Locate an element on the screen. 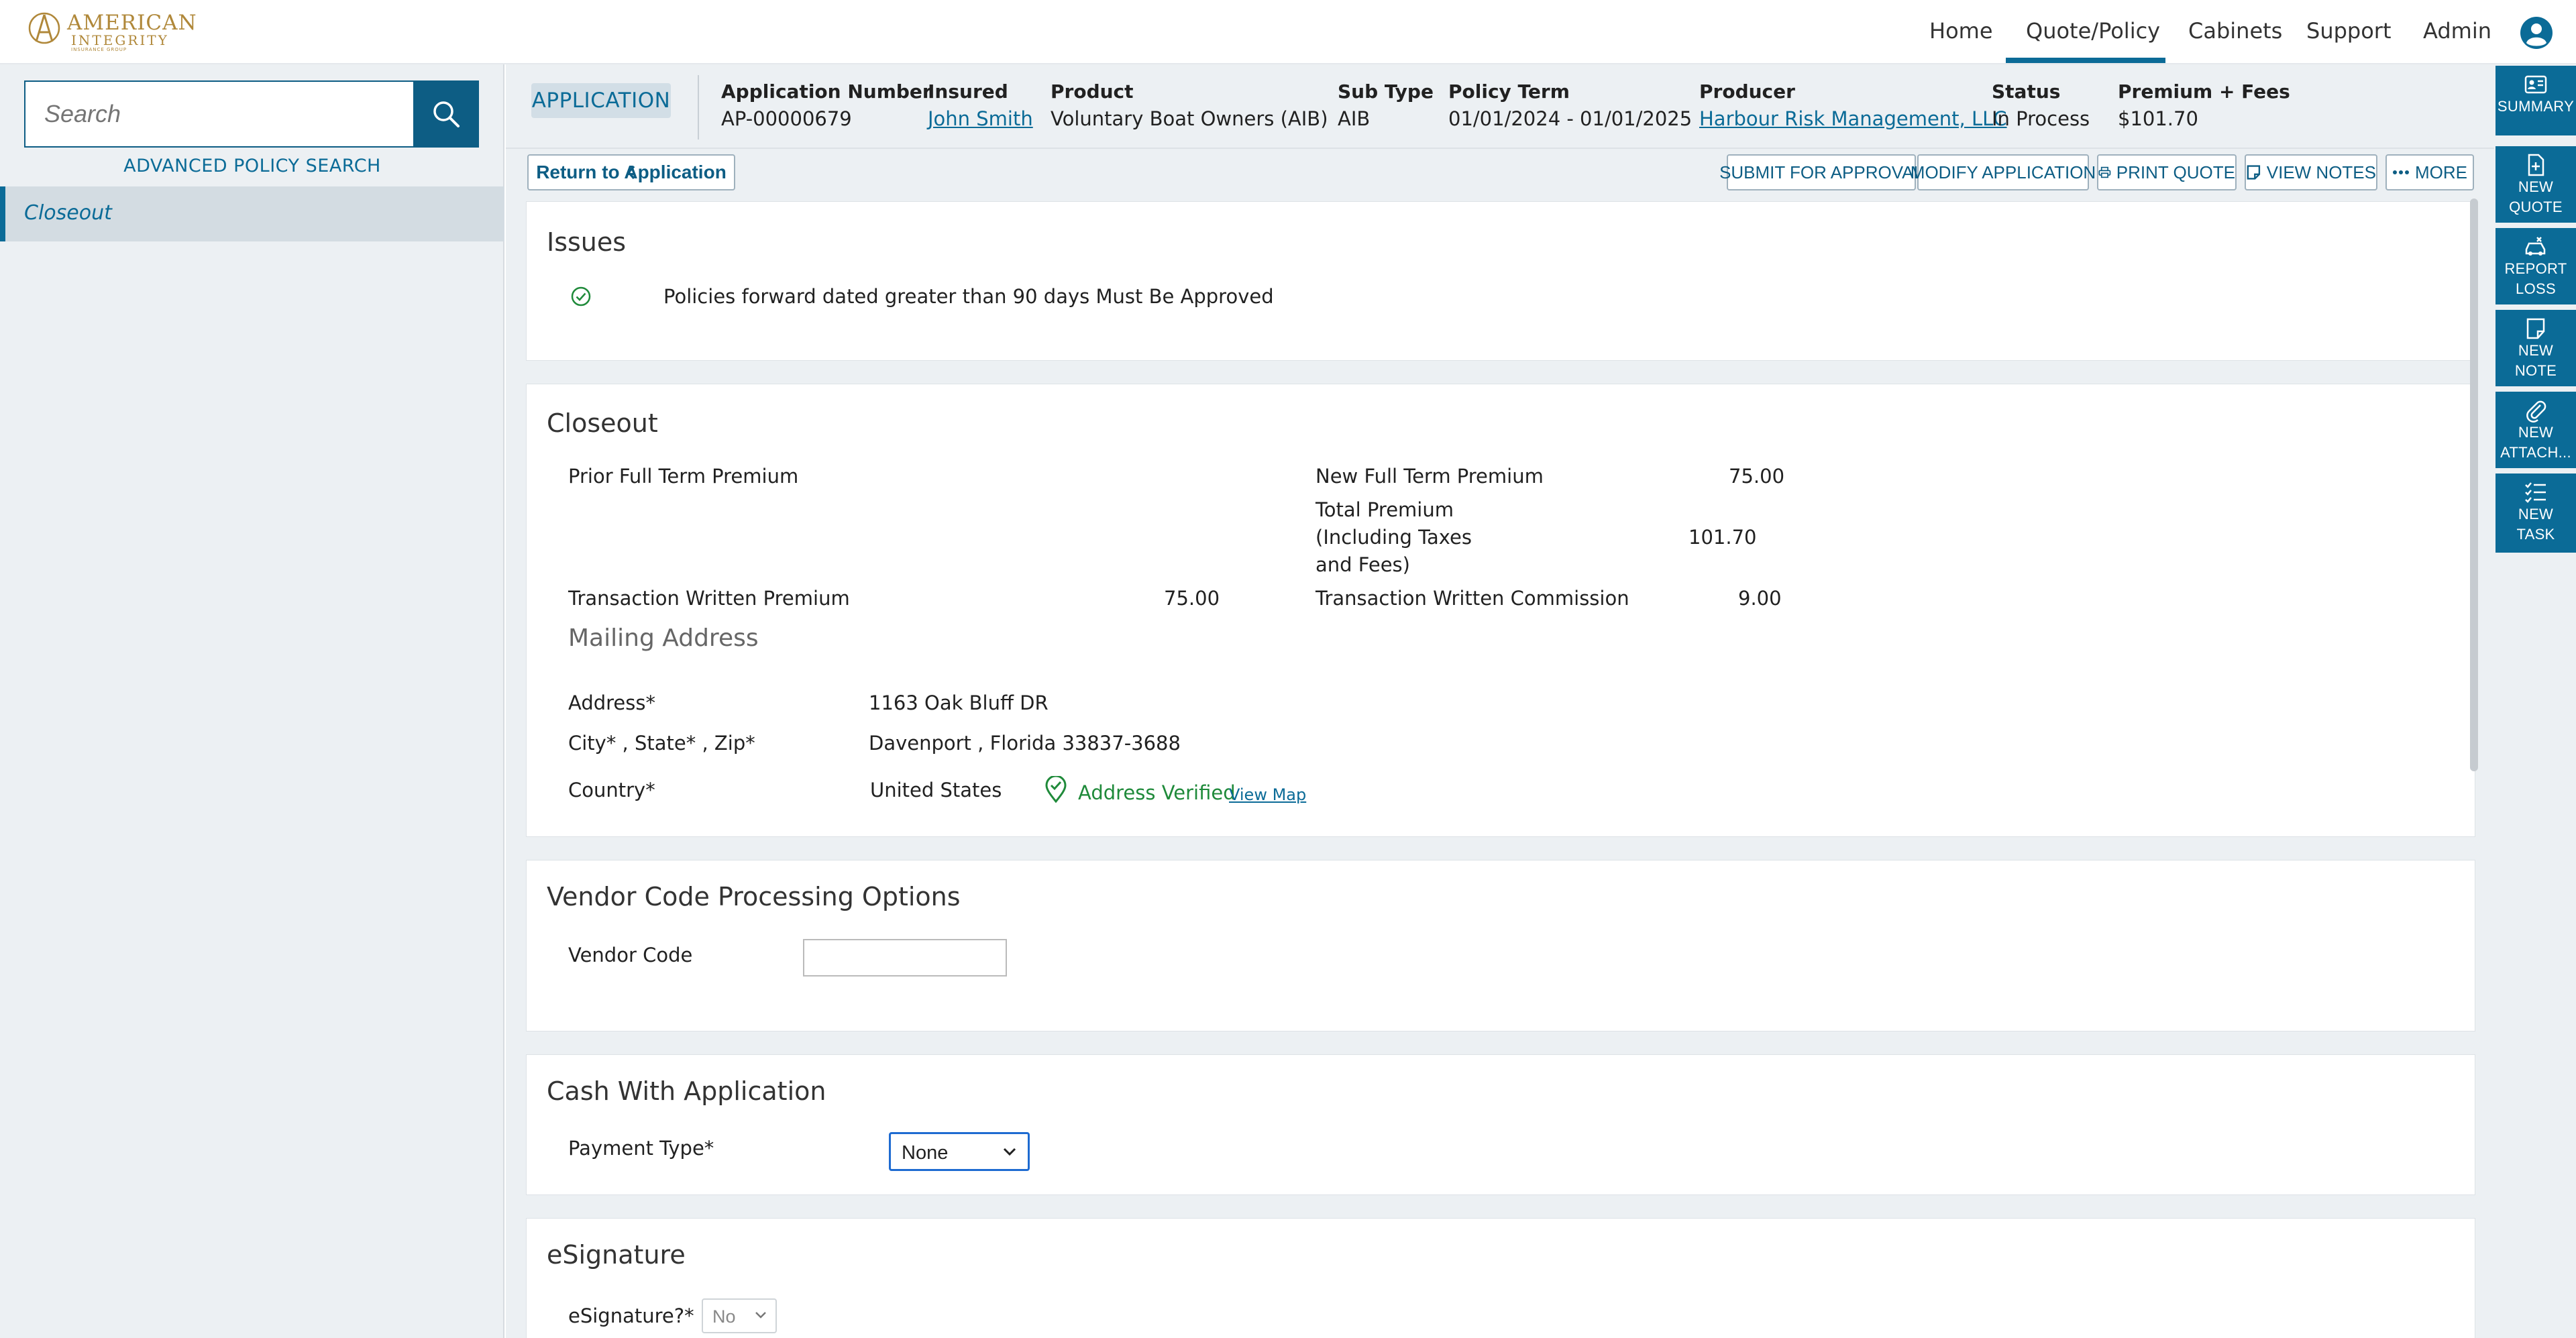 Image resolution: width=2576 pixels, height=1338 pixels. sidebar-item-closeout: Closeout is located at coordinates (252, 213).